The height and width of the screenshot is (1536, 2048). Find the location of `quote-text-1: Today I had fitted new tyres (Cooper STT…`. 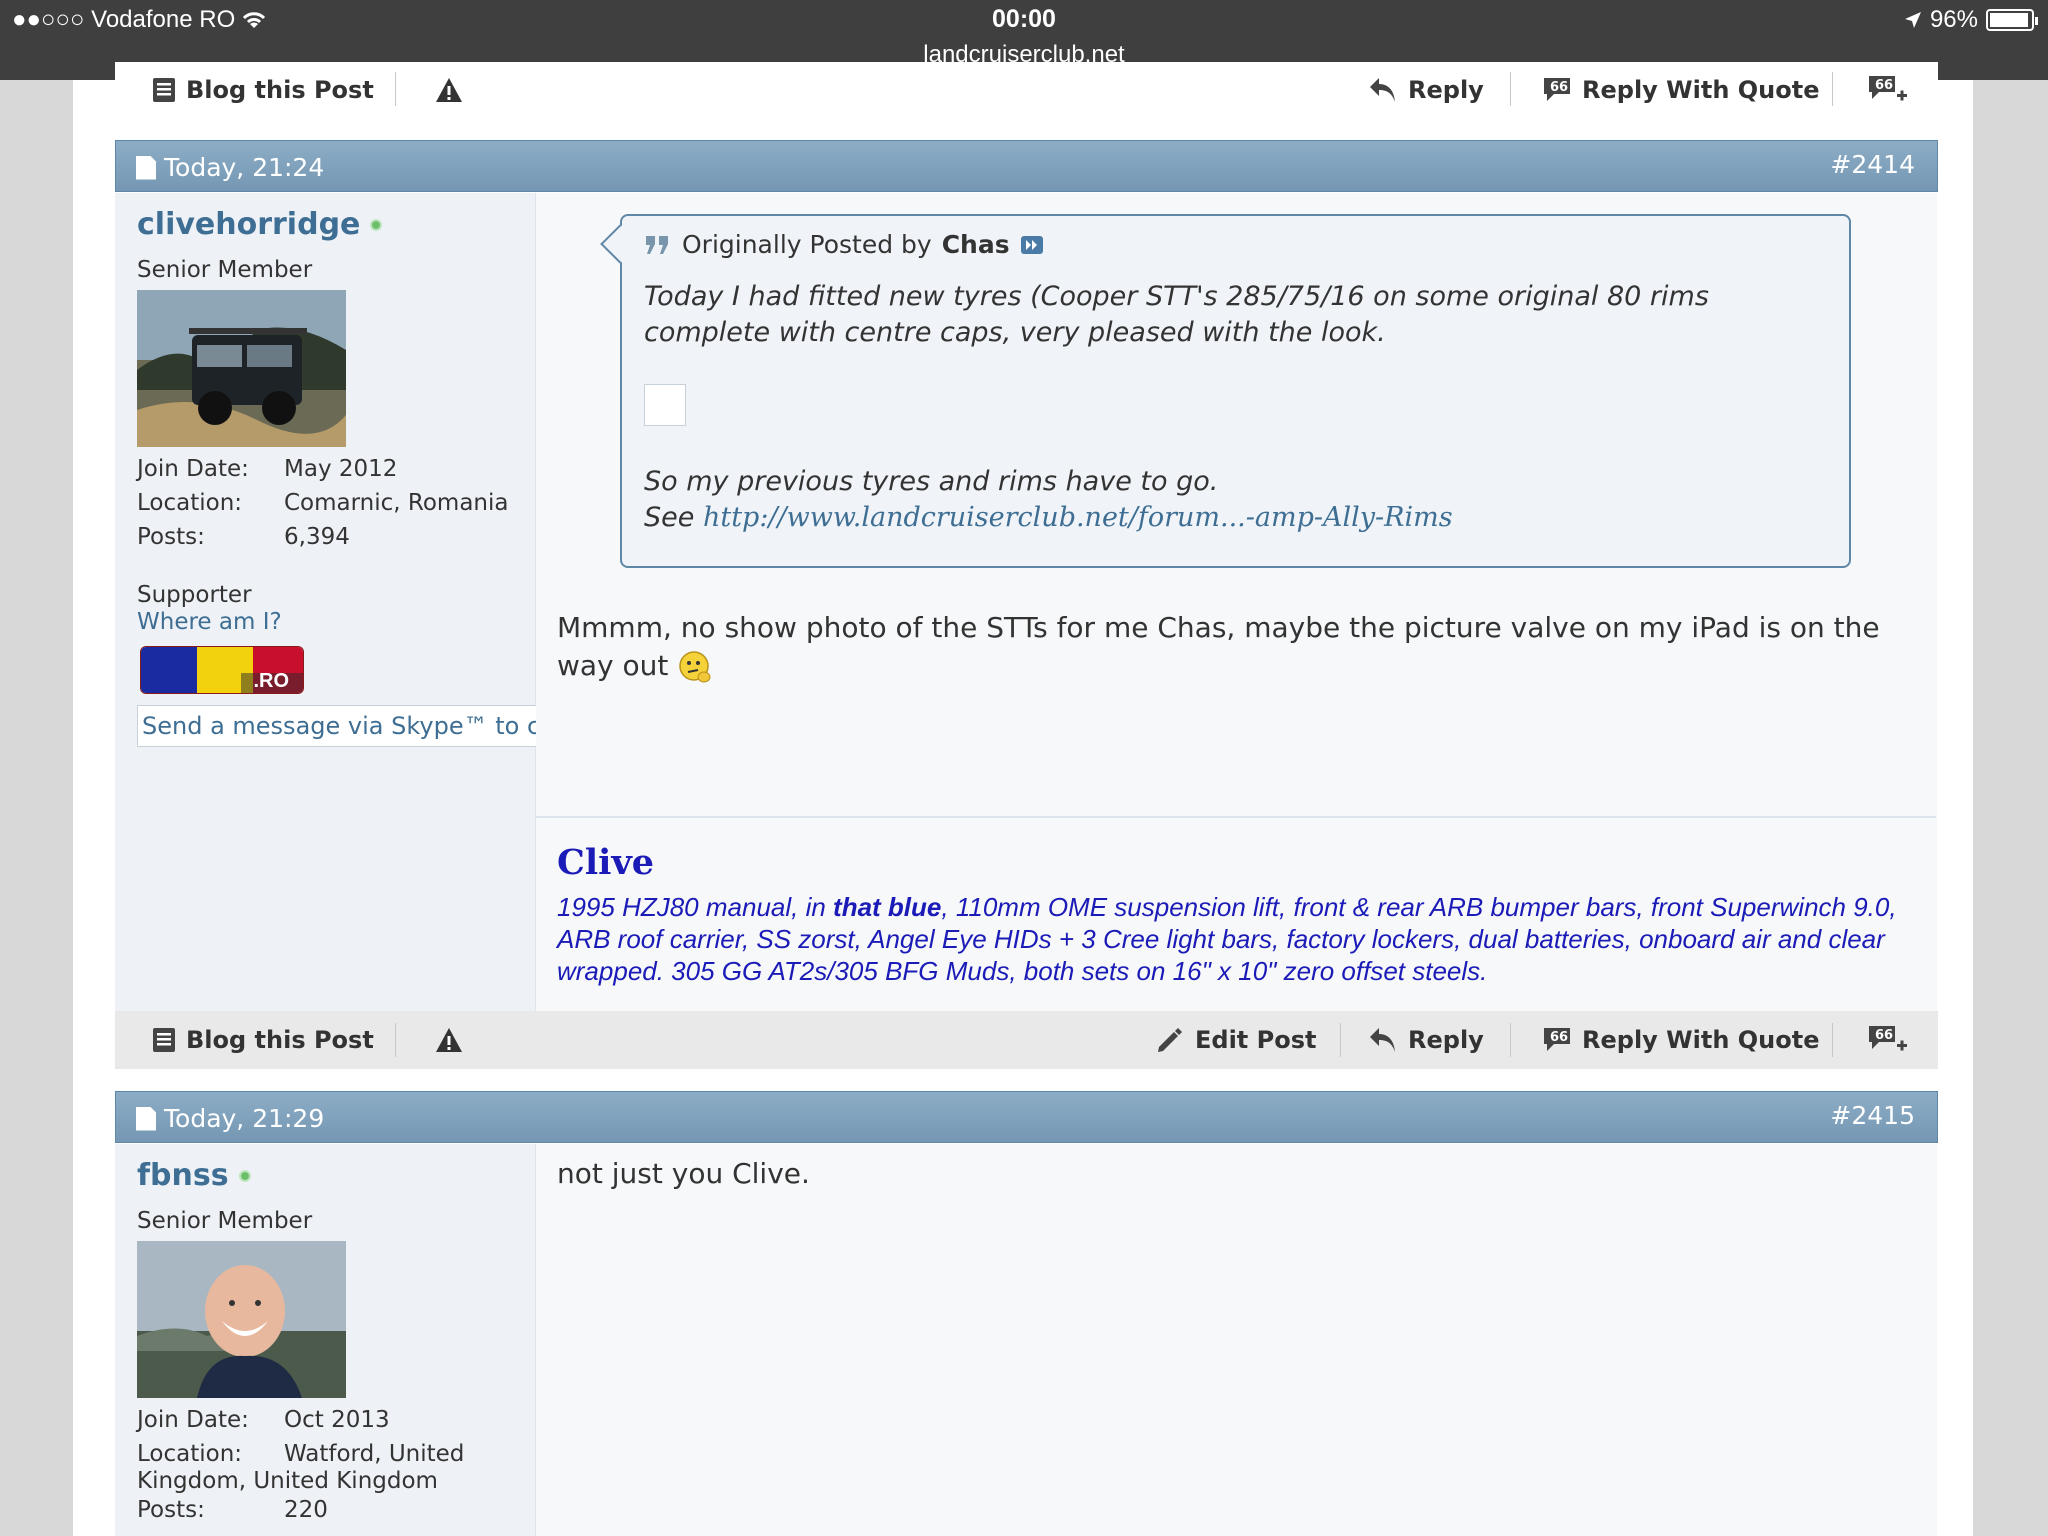

quote-text-1: Today I had fitted new tyres (Cooper STT… is located at coordinates (1239, 315).